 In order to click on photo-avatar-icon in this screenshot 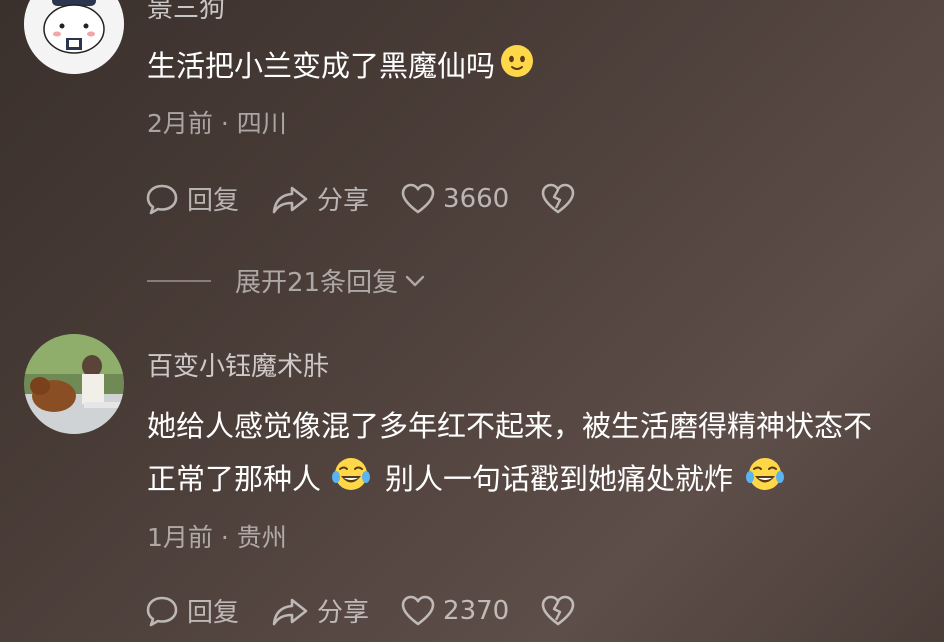, I will do `click(74, 384)`.